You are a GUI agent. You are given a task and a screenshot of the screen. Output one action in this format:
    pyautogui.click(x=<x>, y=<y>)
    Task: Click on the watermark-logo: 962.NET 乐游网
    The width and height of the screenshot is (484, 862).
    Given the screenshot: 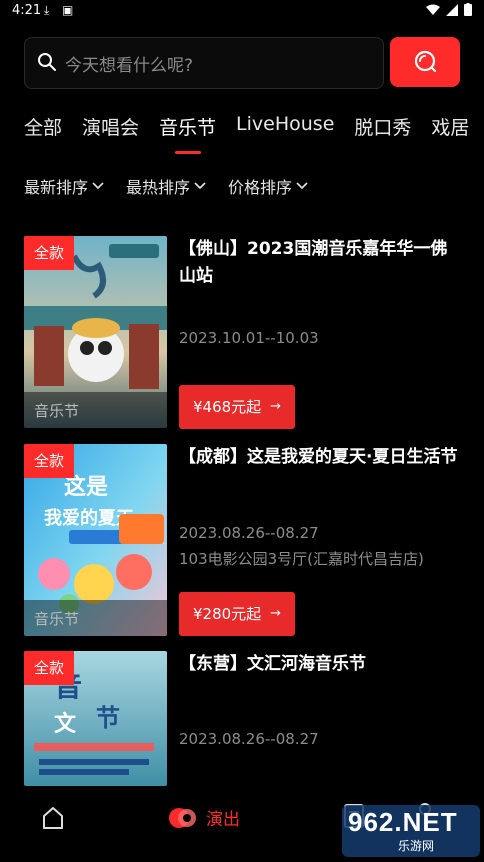 What is the action you would take?
    pyautogui.click(x=411, y=831)
    